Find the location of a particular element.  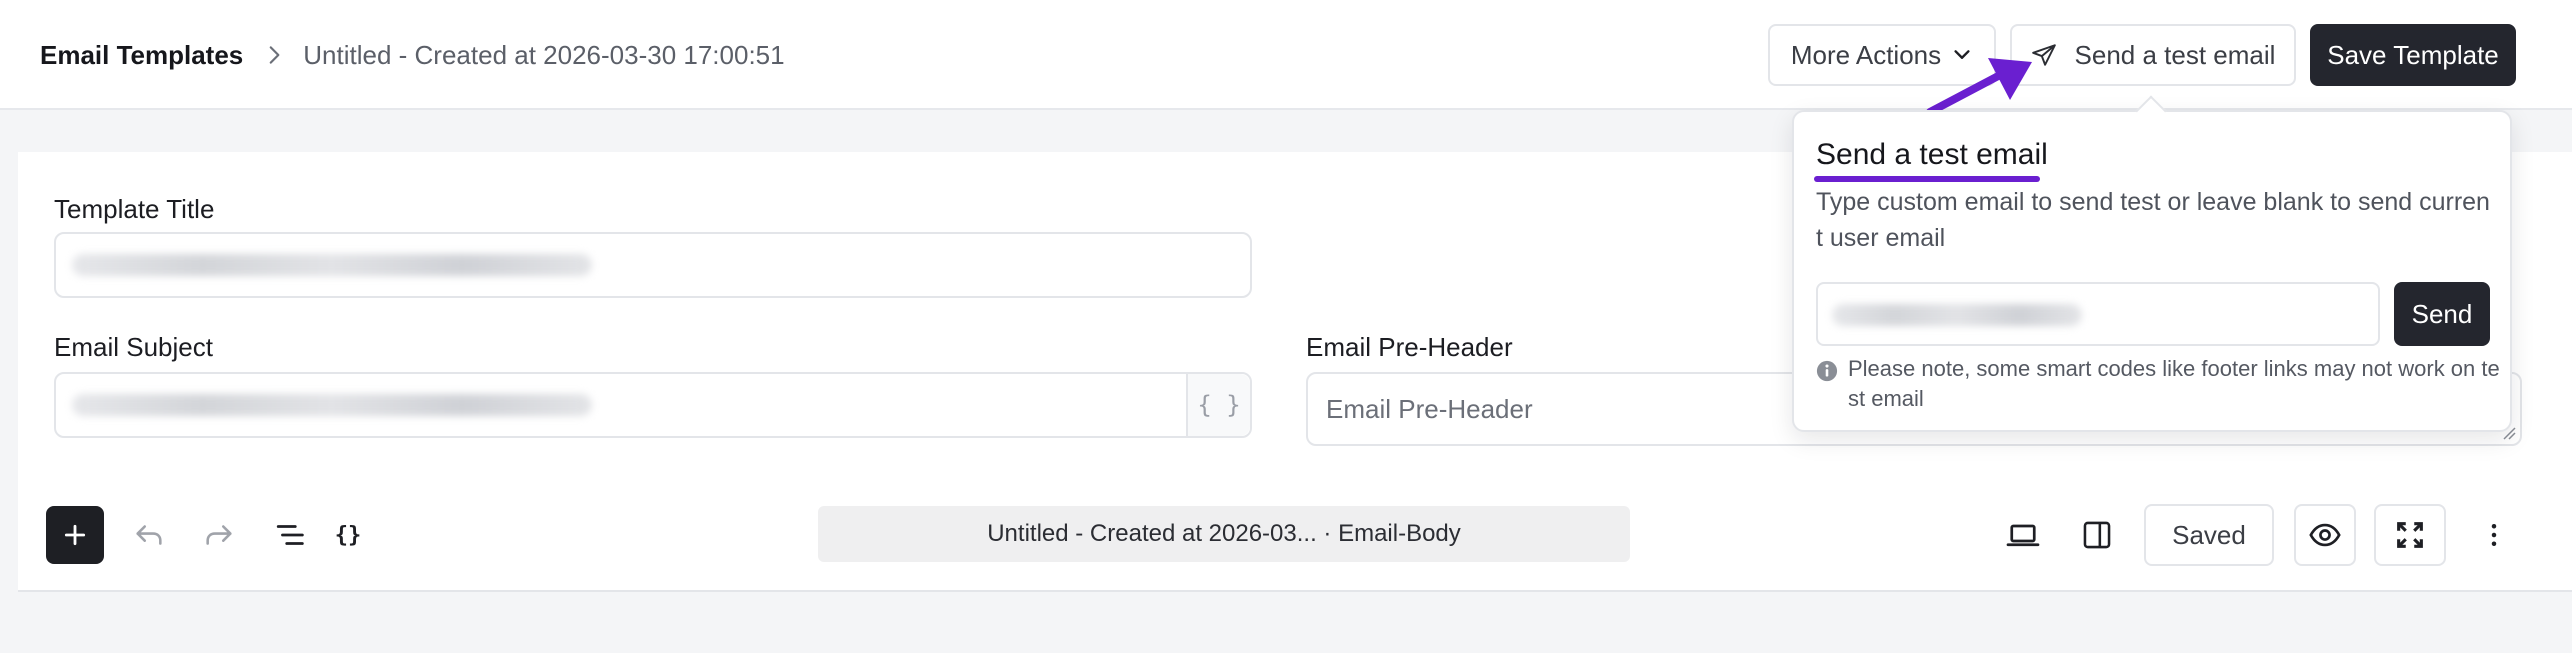

plus-icon is located at coordinates (75, 535).